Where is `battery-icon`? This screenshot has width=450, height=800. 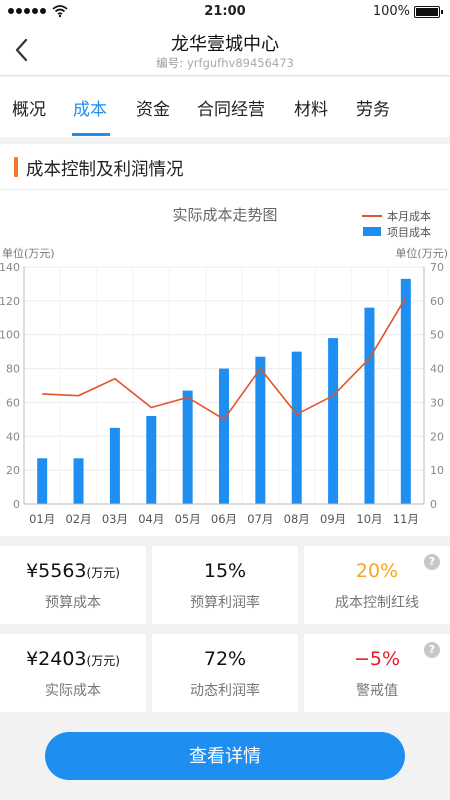
battery-icon is located at coordinates (427, 12).